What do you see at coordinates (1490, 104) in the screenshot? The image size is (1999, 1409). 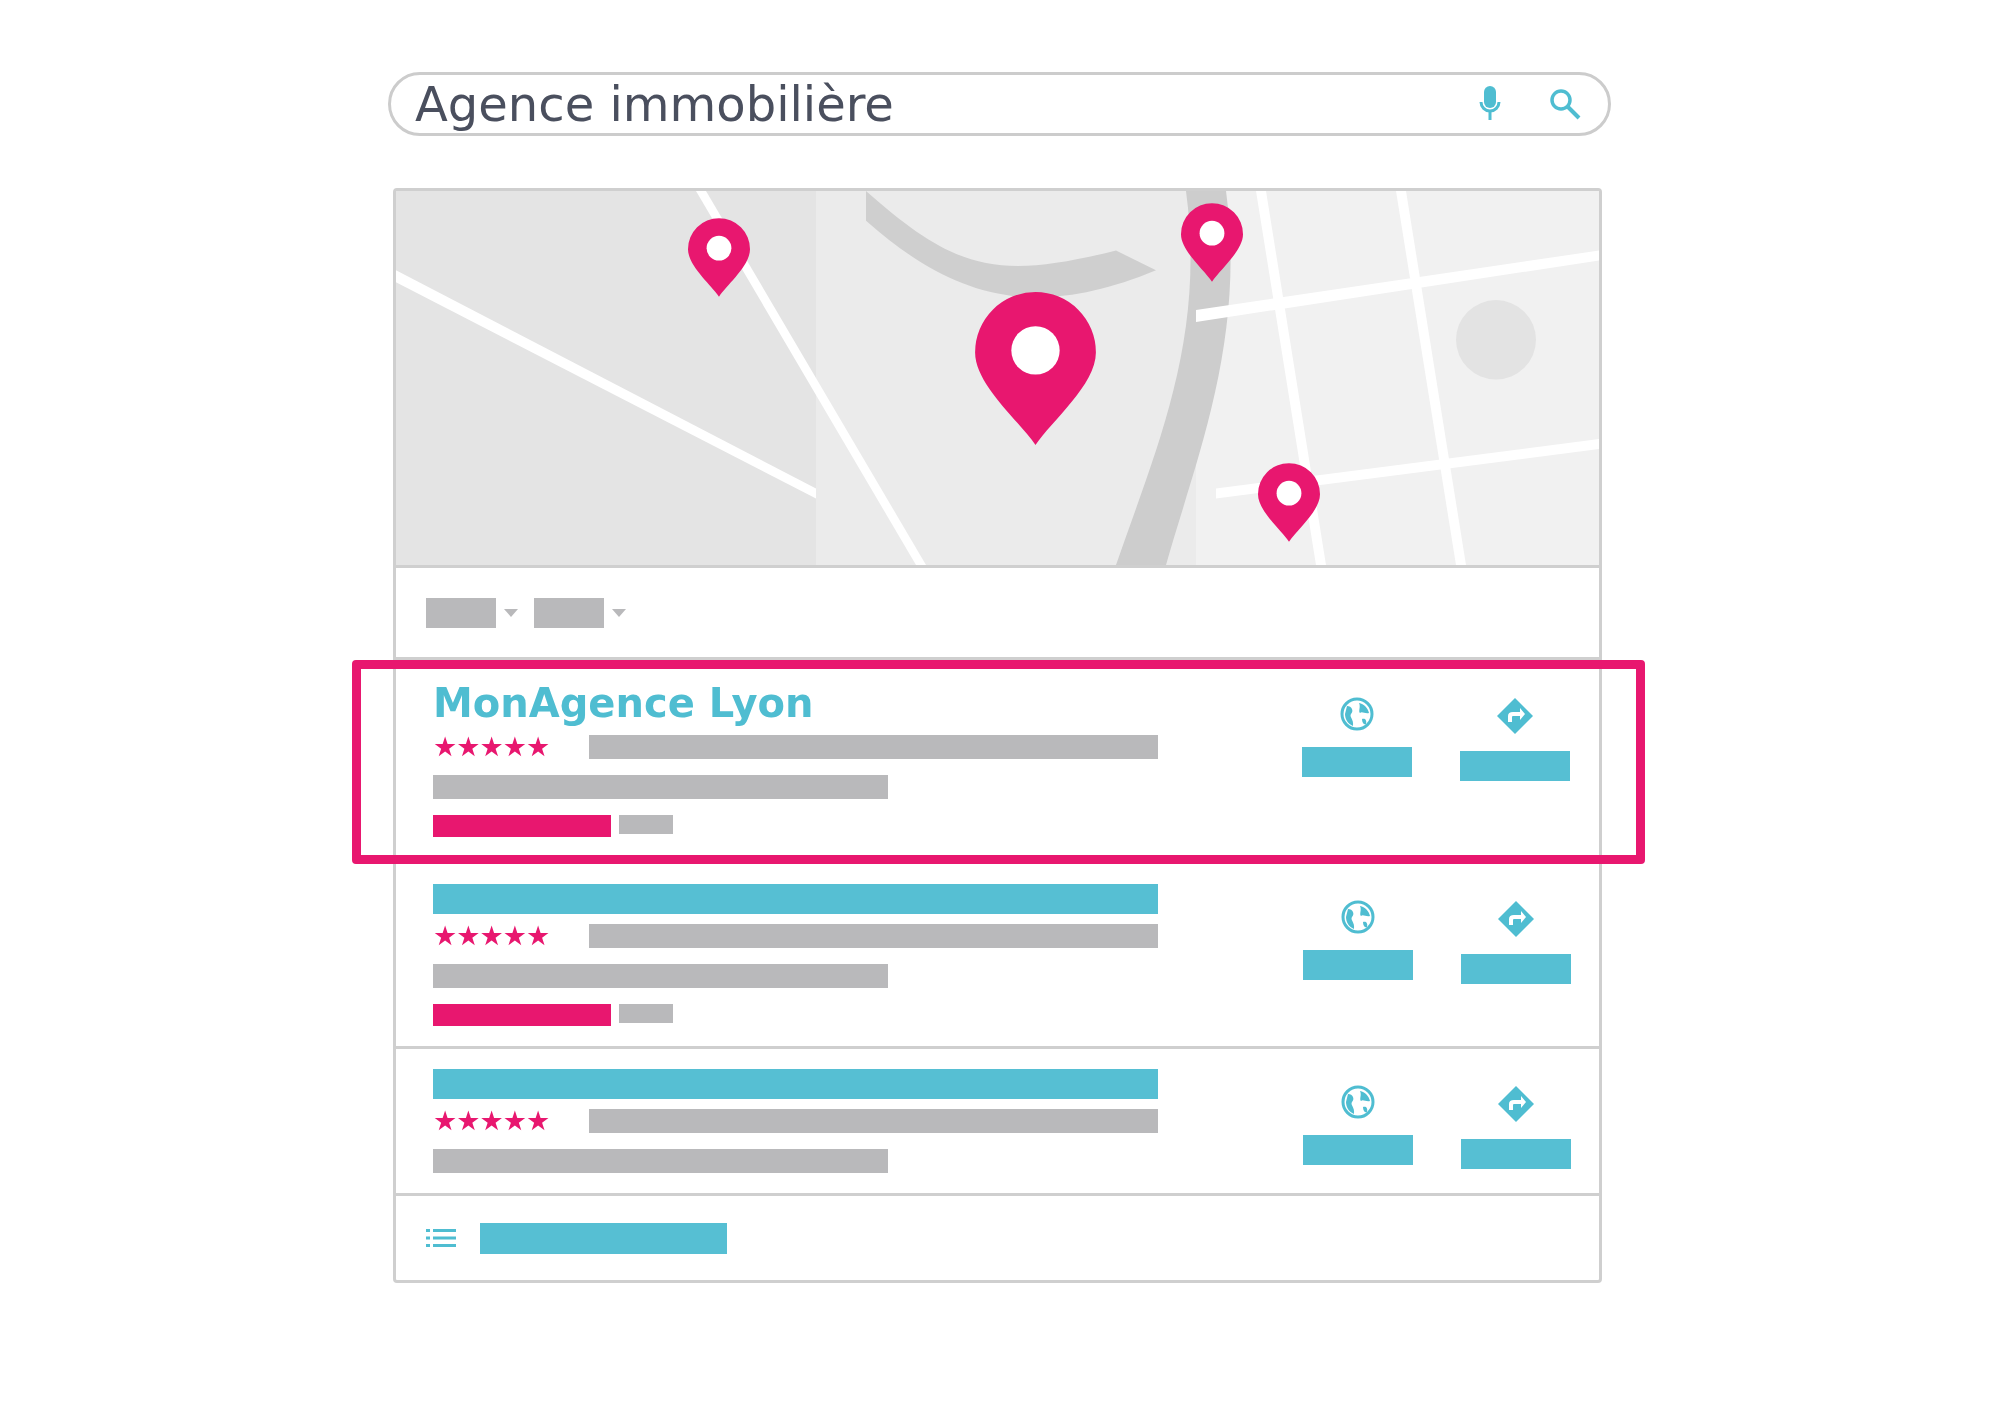 I see `microphone-icon` at bounding box center [1490, 104].